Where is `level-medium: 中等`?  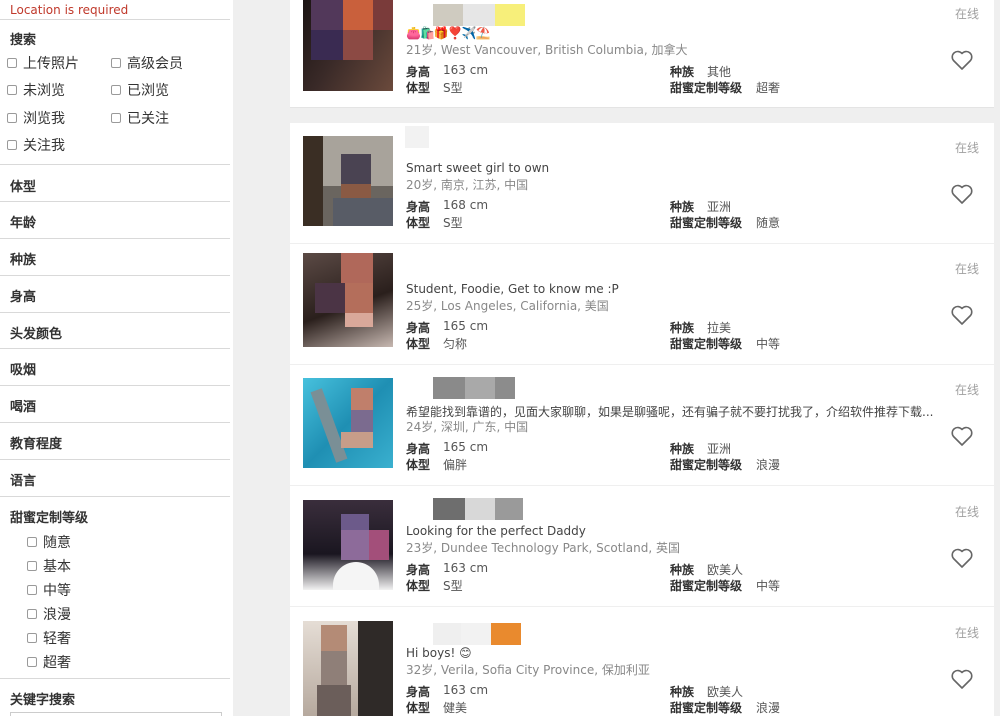
level-medium: 中等 is located at coordinates (49, 590).